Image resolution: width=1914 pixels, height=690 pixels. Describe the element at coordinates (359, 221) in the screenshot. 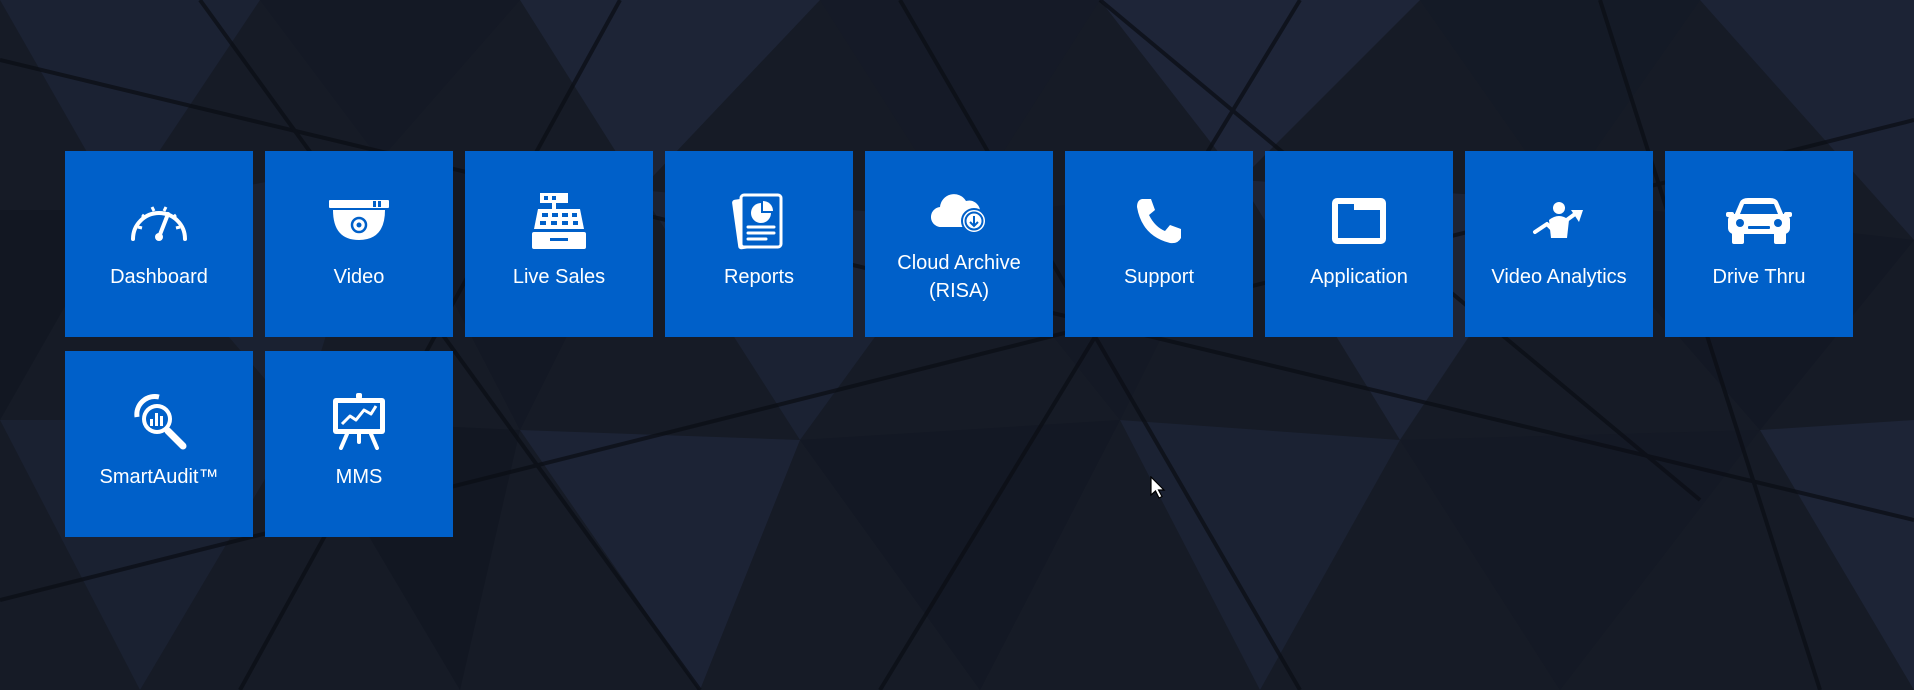

I see `dome-camera-icon` at that location.